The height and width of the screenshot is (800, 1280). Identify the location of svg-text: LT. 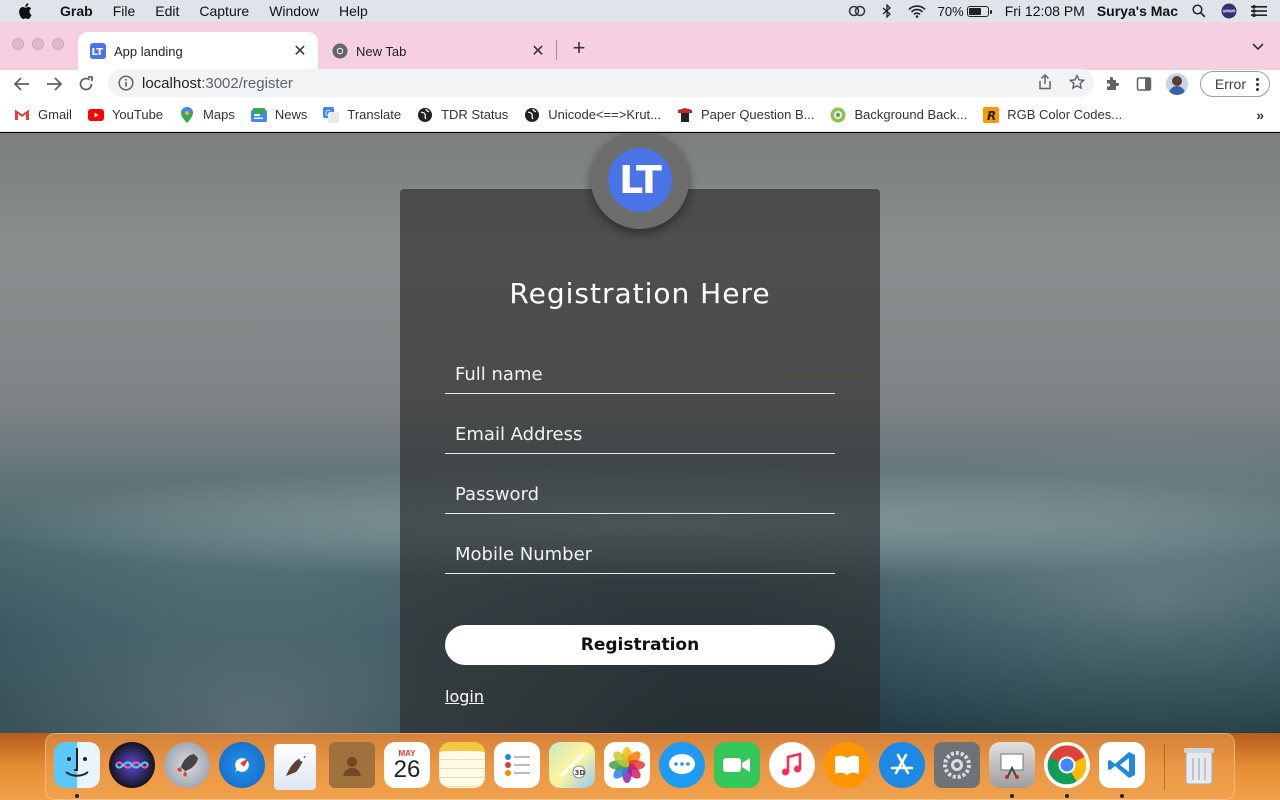
(98, 52).